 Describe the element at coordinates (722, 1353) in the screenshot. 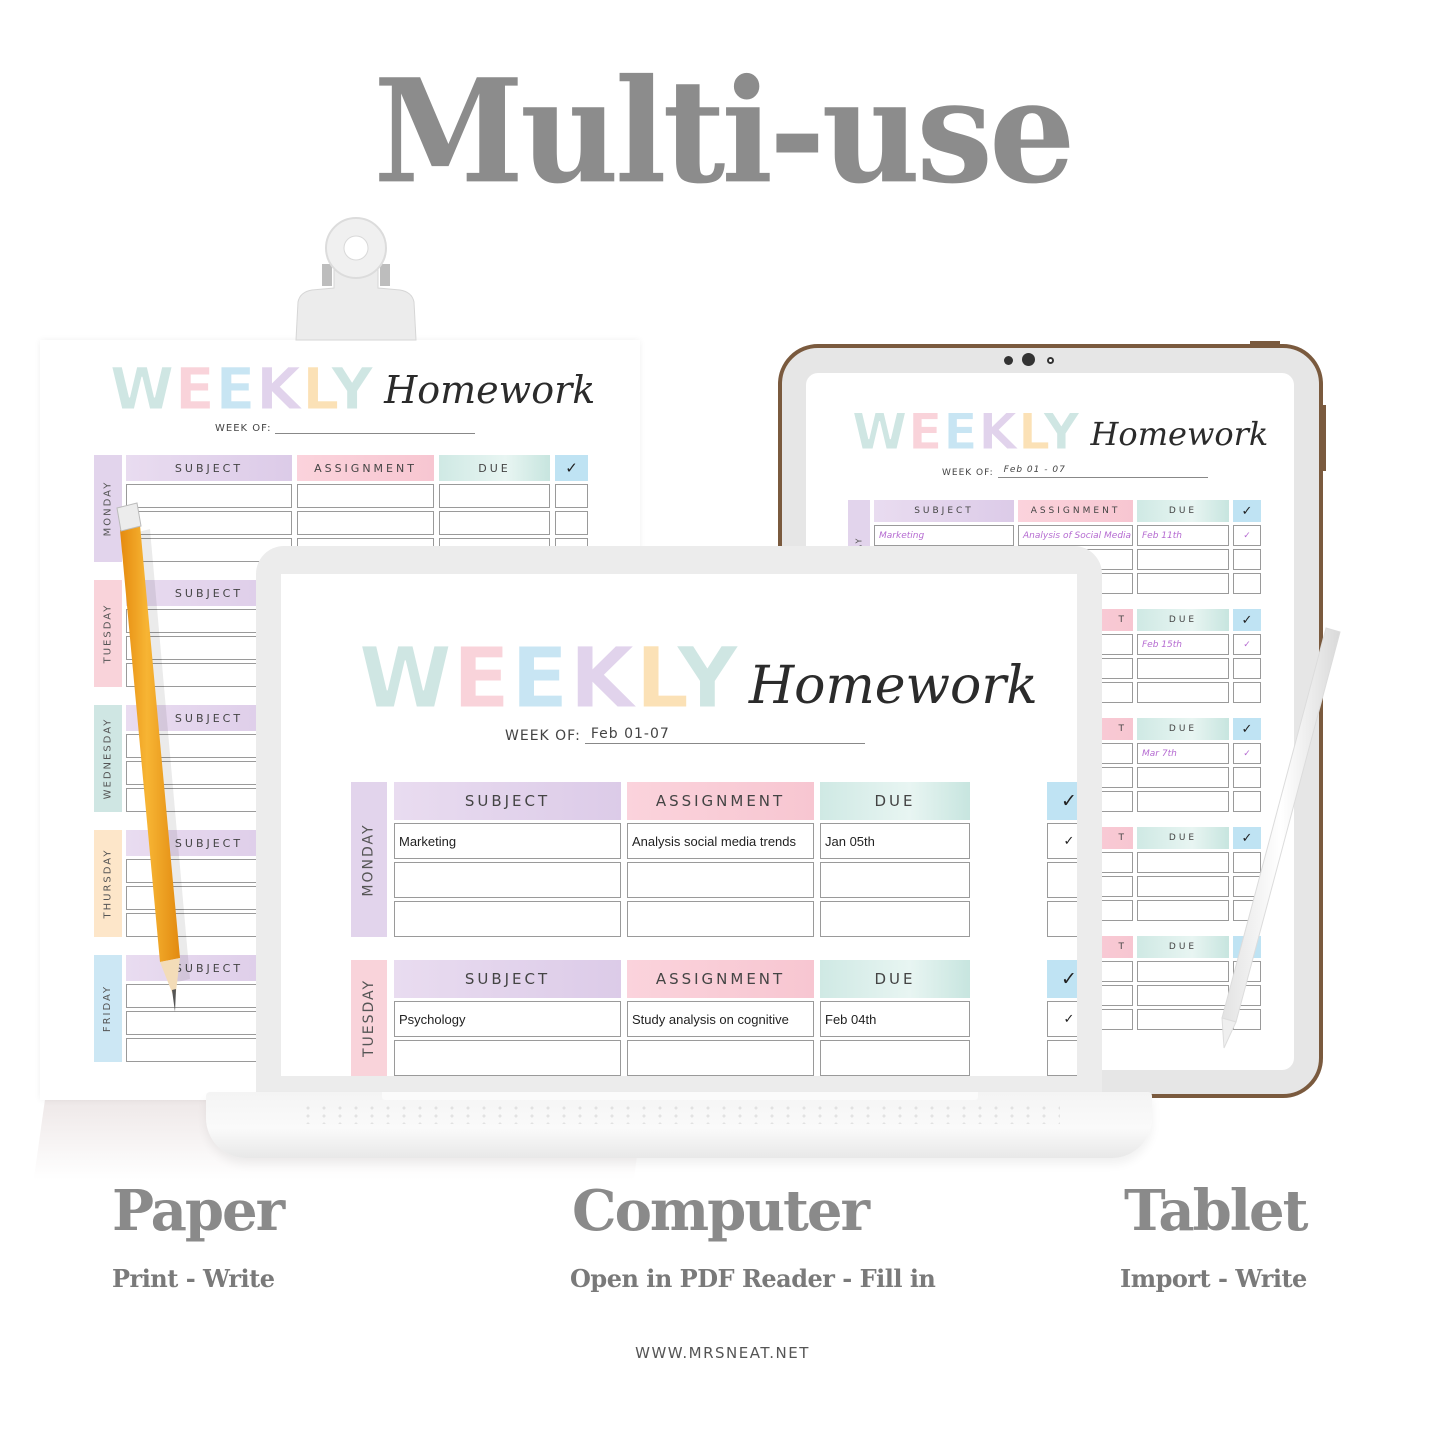

I see `website-link: WWW.MRSNEAT.NET` at that location.